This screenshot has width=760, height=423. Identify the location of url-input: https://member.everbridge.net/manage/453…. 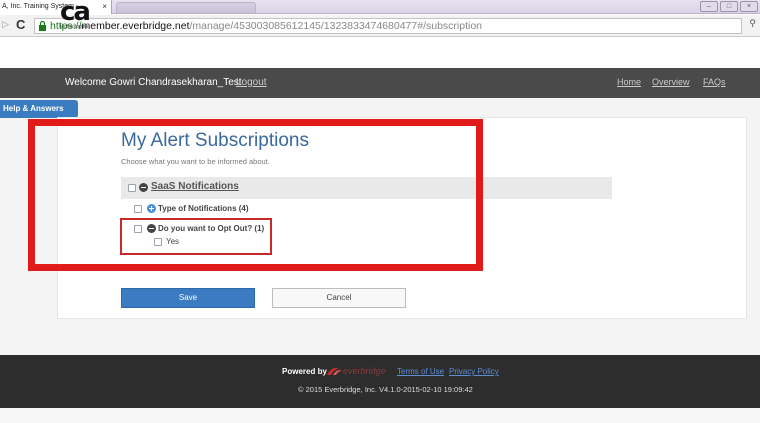
(388, 26).